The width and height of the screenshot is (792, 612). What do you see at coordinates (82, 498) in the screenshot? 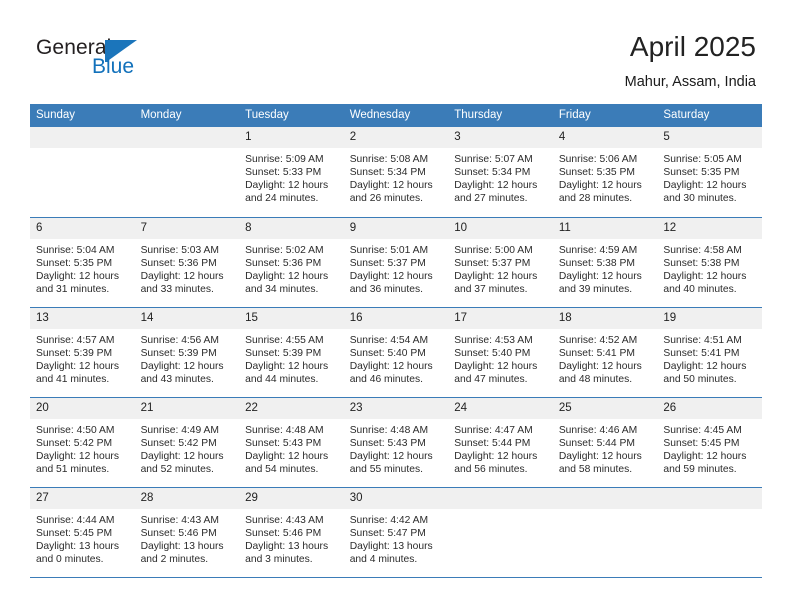
I see `day-number: 27` at bounding box center [82, 498].